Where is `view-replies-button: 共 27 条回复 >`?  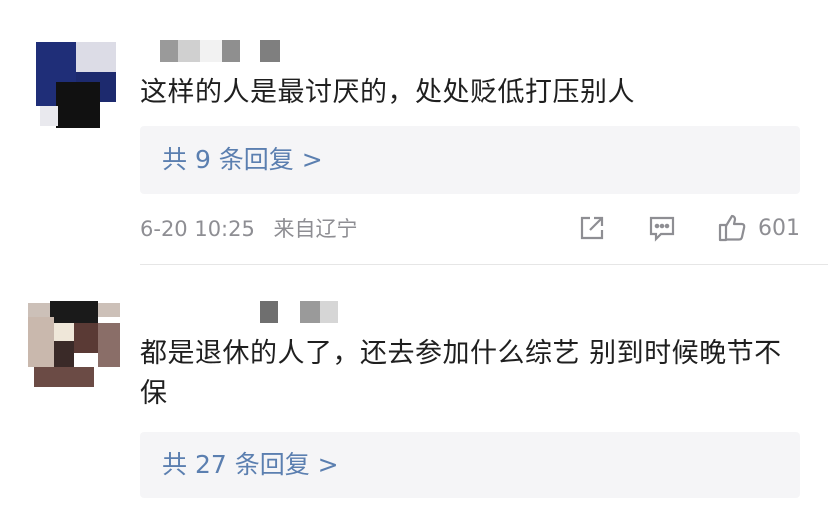 view-replies-button: 共 27 条回复 > is located at coordinates (470, 465).